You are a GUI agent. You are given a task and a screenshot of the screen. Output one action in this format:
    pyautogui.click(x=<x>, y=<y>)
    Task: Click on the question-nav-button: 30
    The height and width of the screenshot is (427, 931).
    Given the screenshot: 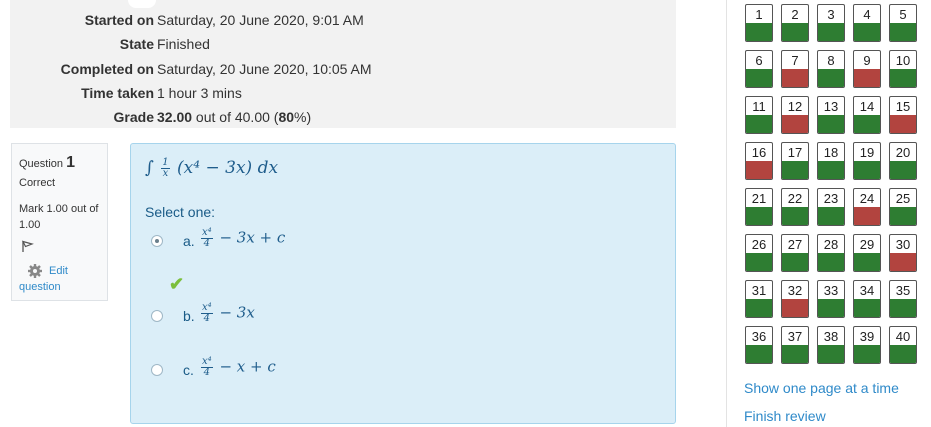 What is the action you would take?
    pyautogui.click(x=903, y=253)
    